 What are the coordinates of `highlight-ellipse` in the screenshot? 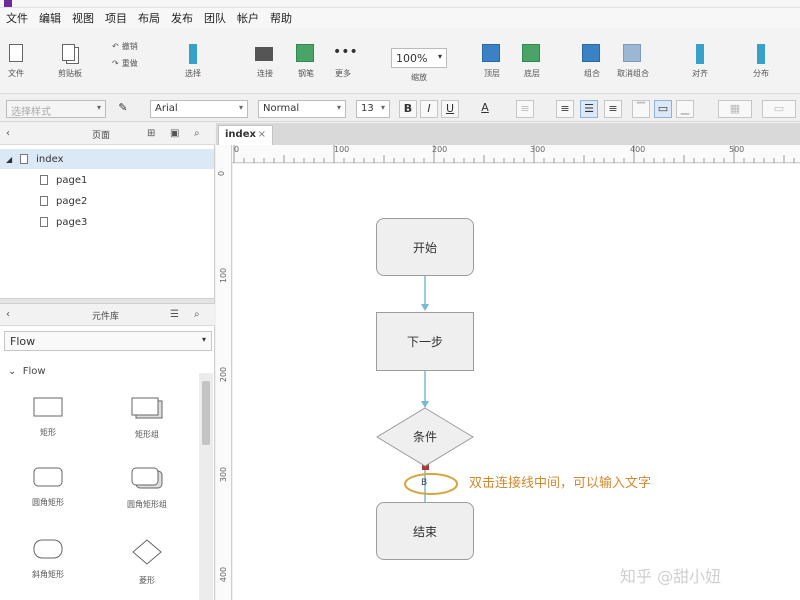 It's located at (431, 484).